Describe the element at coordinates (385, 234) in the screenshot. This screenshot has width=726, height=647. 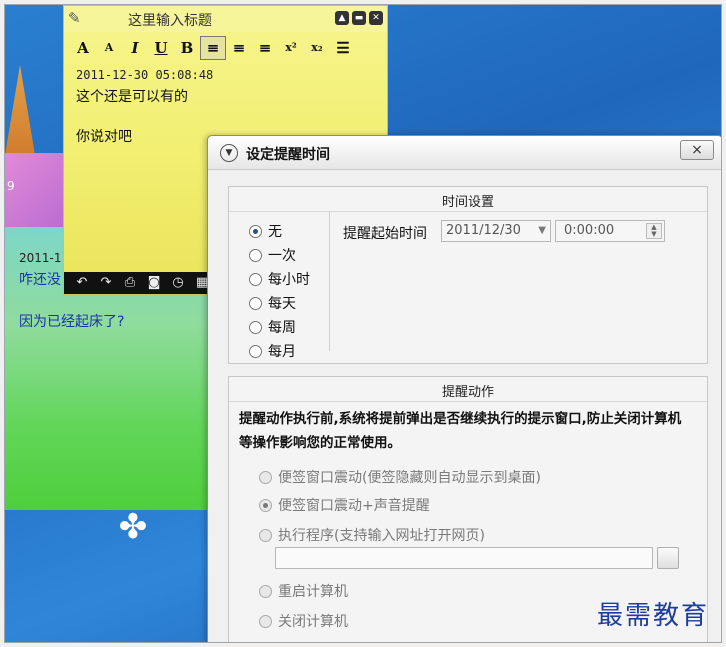
I see `start-time-label: 提醒起始时间` at that location.